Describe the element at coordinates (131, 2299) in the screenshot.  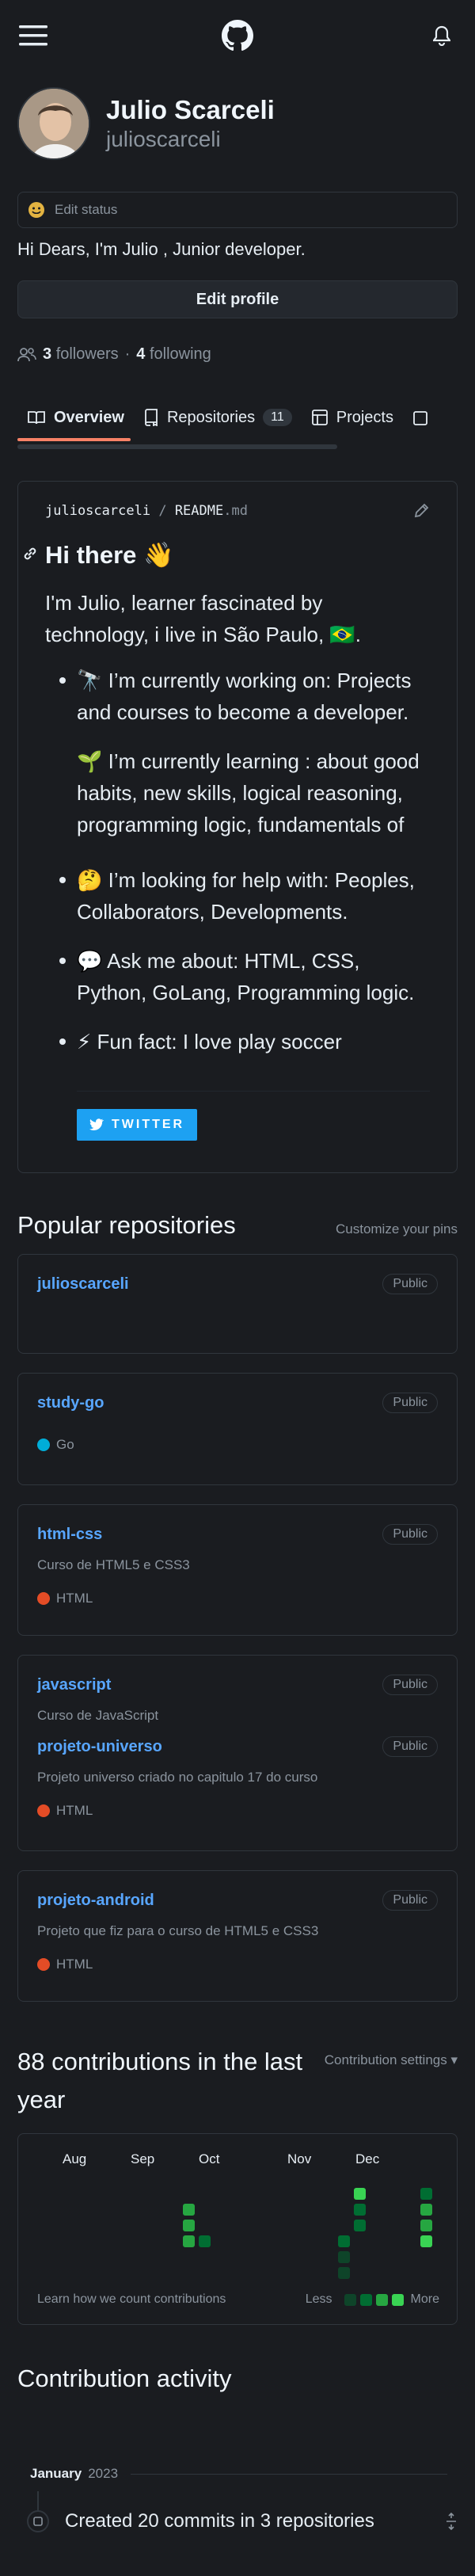
I see `learn-contributions-link: Learn how we count contributions` at that location.